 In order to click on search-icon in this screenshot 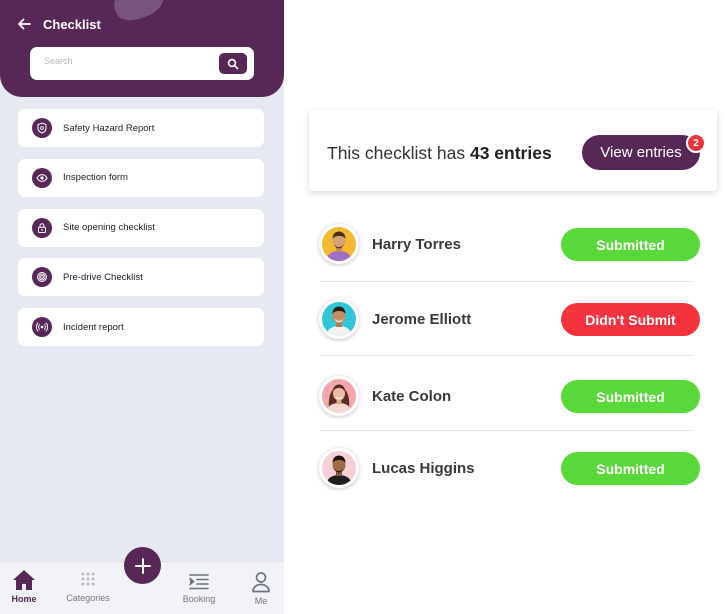, I will do `click(233, 63)`.